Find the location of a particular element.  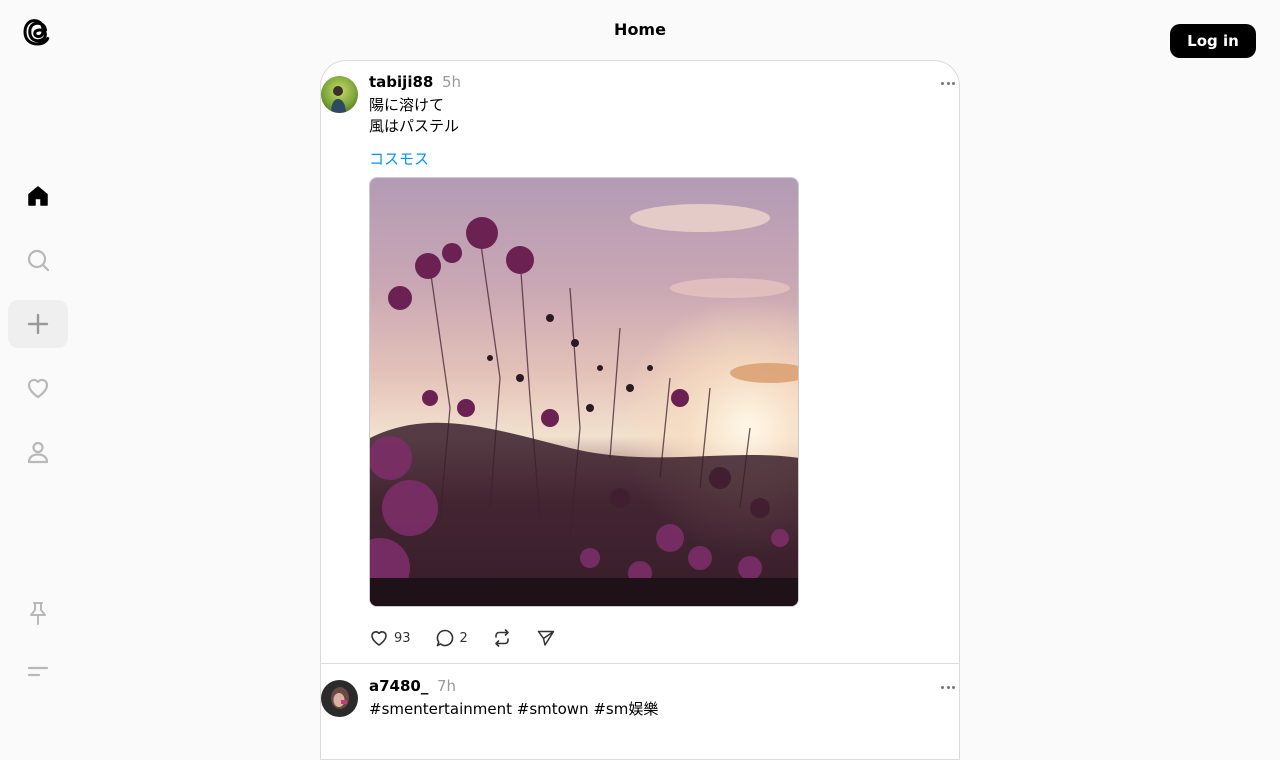

post-username: a7480_ is located at coordinates (398, 686).